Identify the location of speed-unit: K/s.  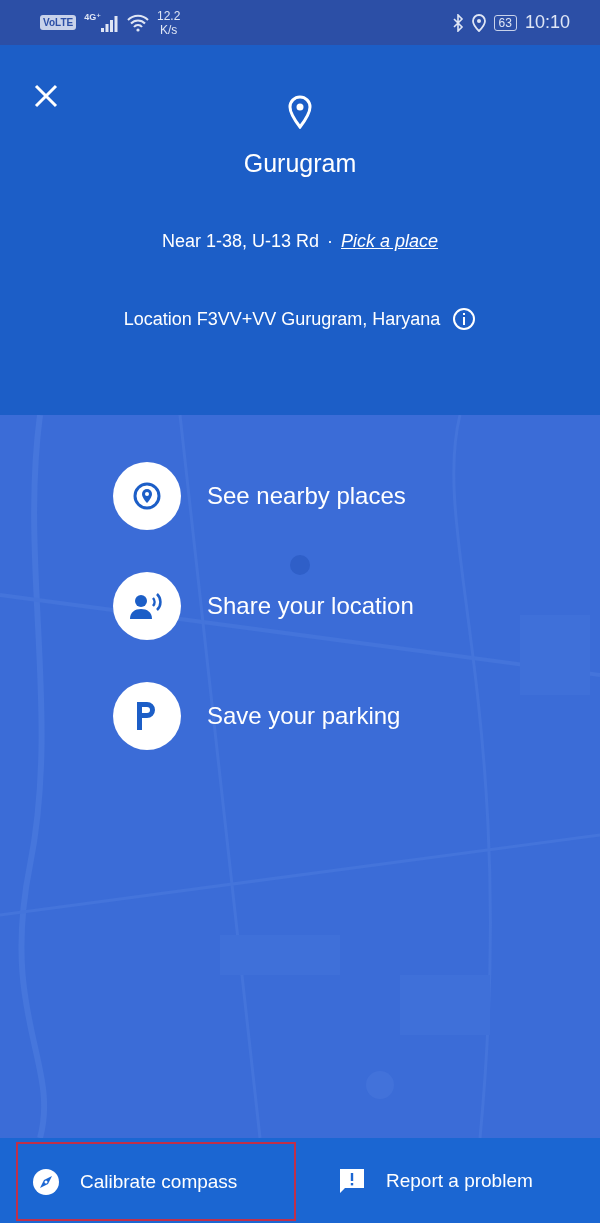
(168, 29).